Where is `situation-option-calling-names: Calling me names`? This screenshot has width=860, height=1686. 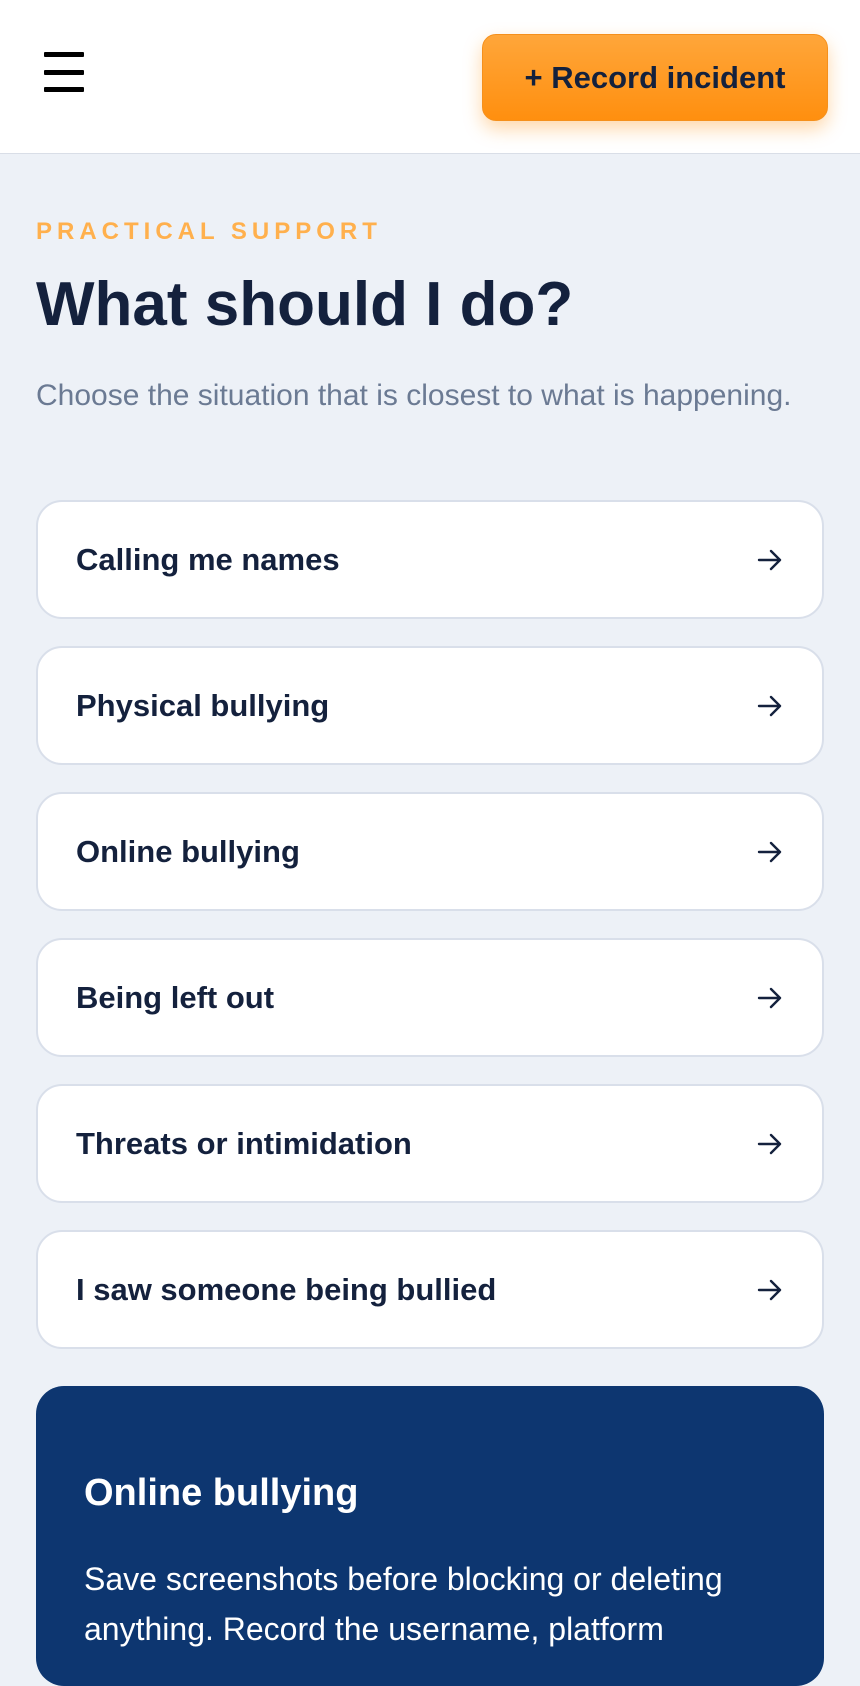
situation-option-calling-names: Calling me names is located at coordinates (430, 559).